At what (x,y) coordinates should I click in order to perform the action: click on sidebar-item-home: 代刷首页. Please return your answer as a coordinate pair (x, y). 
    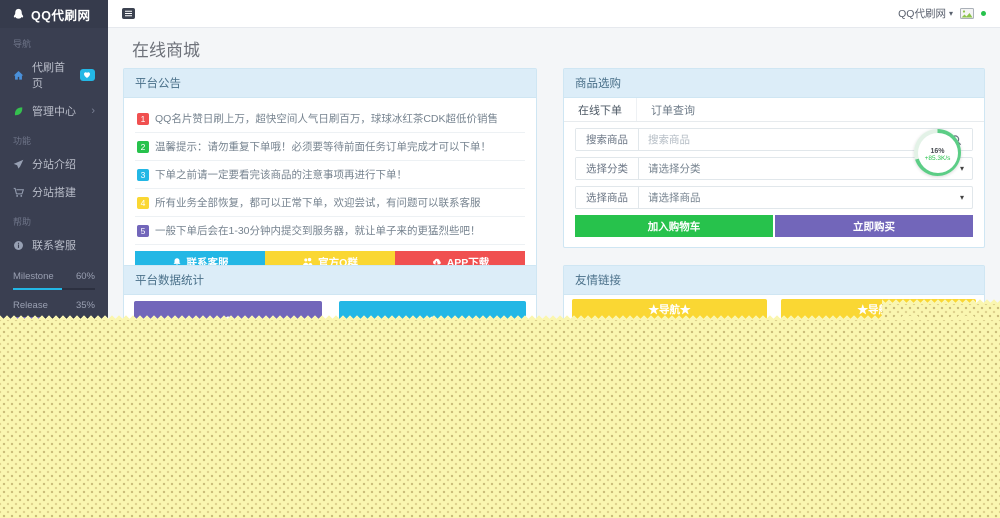
    Looking at the image, I should click on (54, 75).